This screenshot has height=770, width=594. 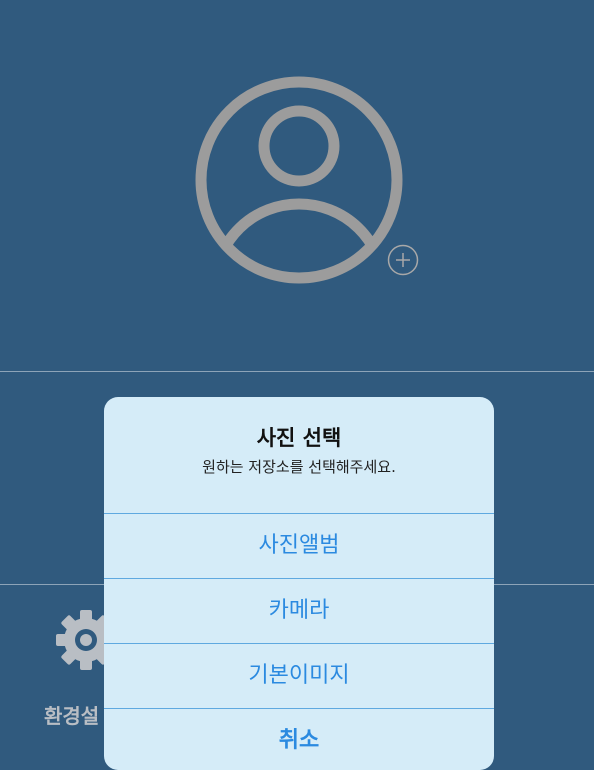 I want to click on plus-circle-icon, so click(x=403, y=260).